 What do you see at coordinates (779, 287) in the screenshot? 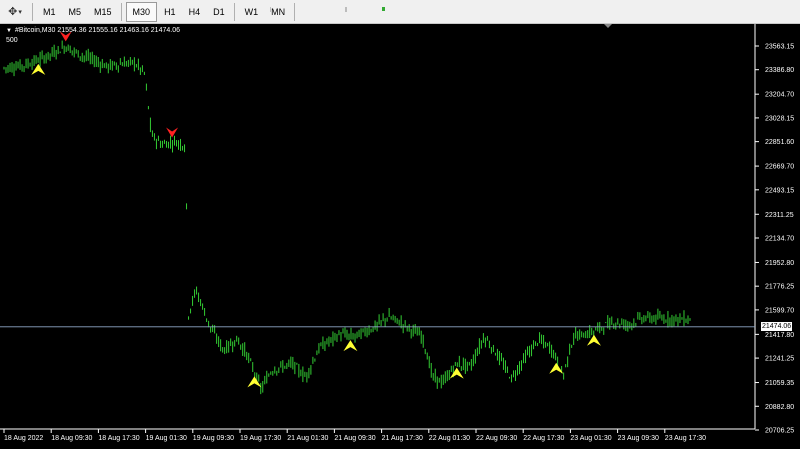
I see `y-tick-label: 21776.25` at bounding box center [779, 287].